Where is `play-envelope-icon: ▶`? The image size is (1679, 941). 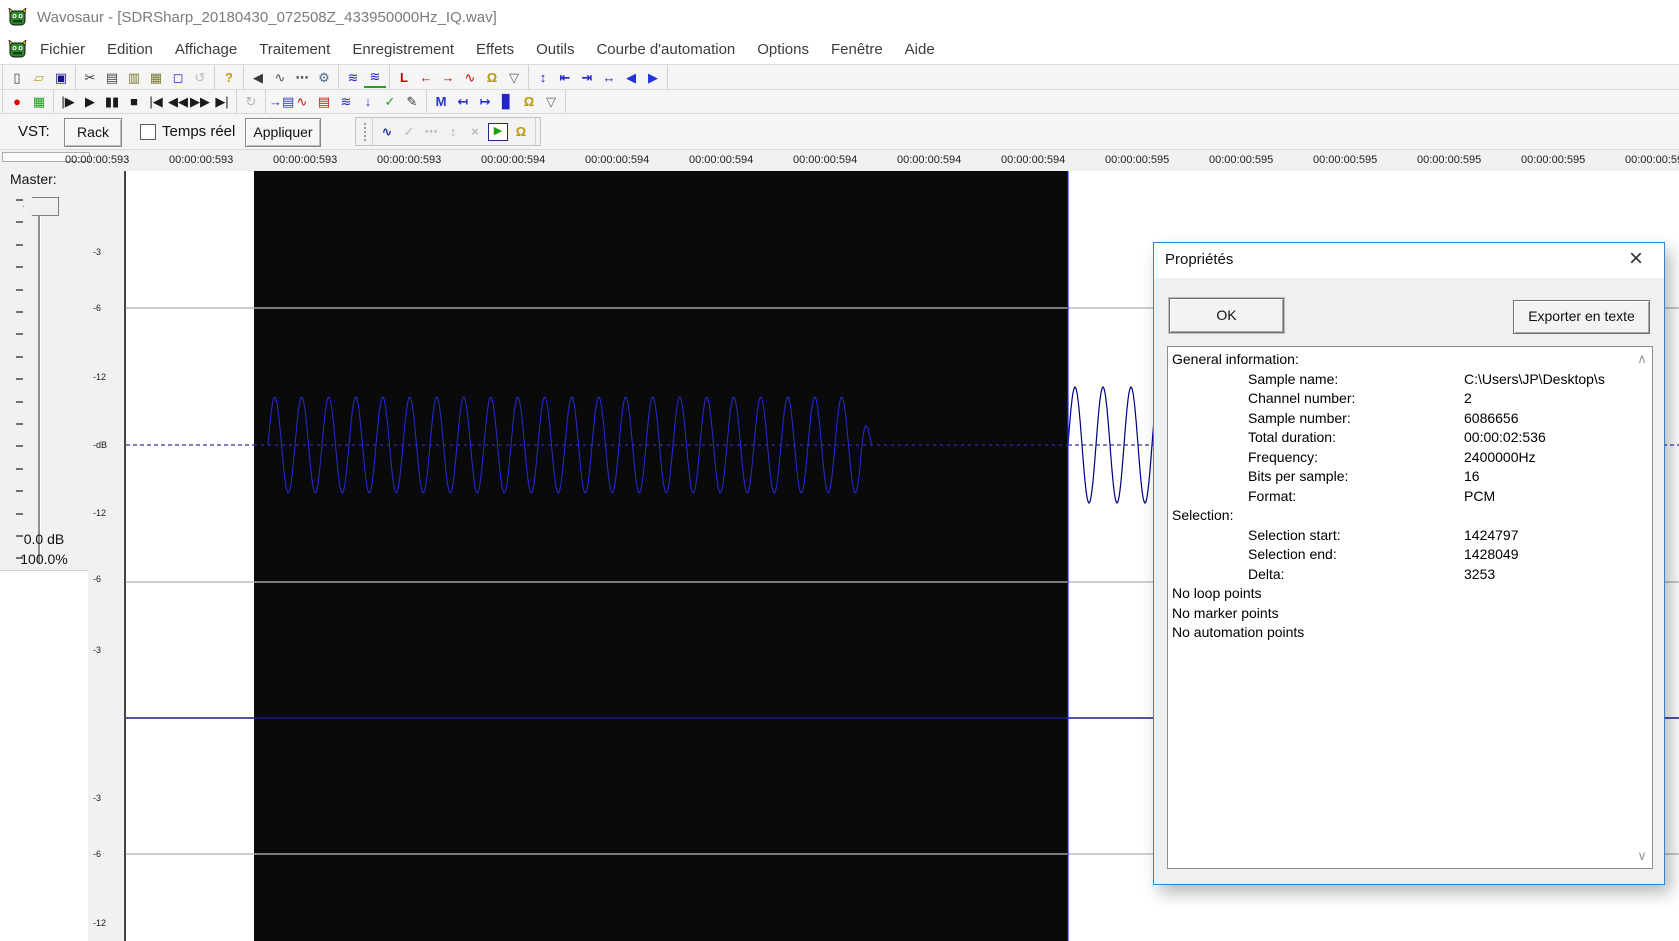 play-envelope-icon: ▶ is located at coordinates (498, 131).